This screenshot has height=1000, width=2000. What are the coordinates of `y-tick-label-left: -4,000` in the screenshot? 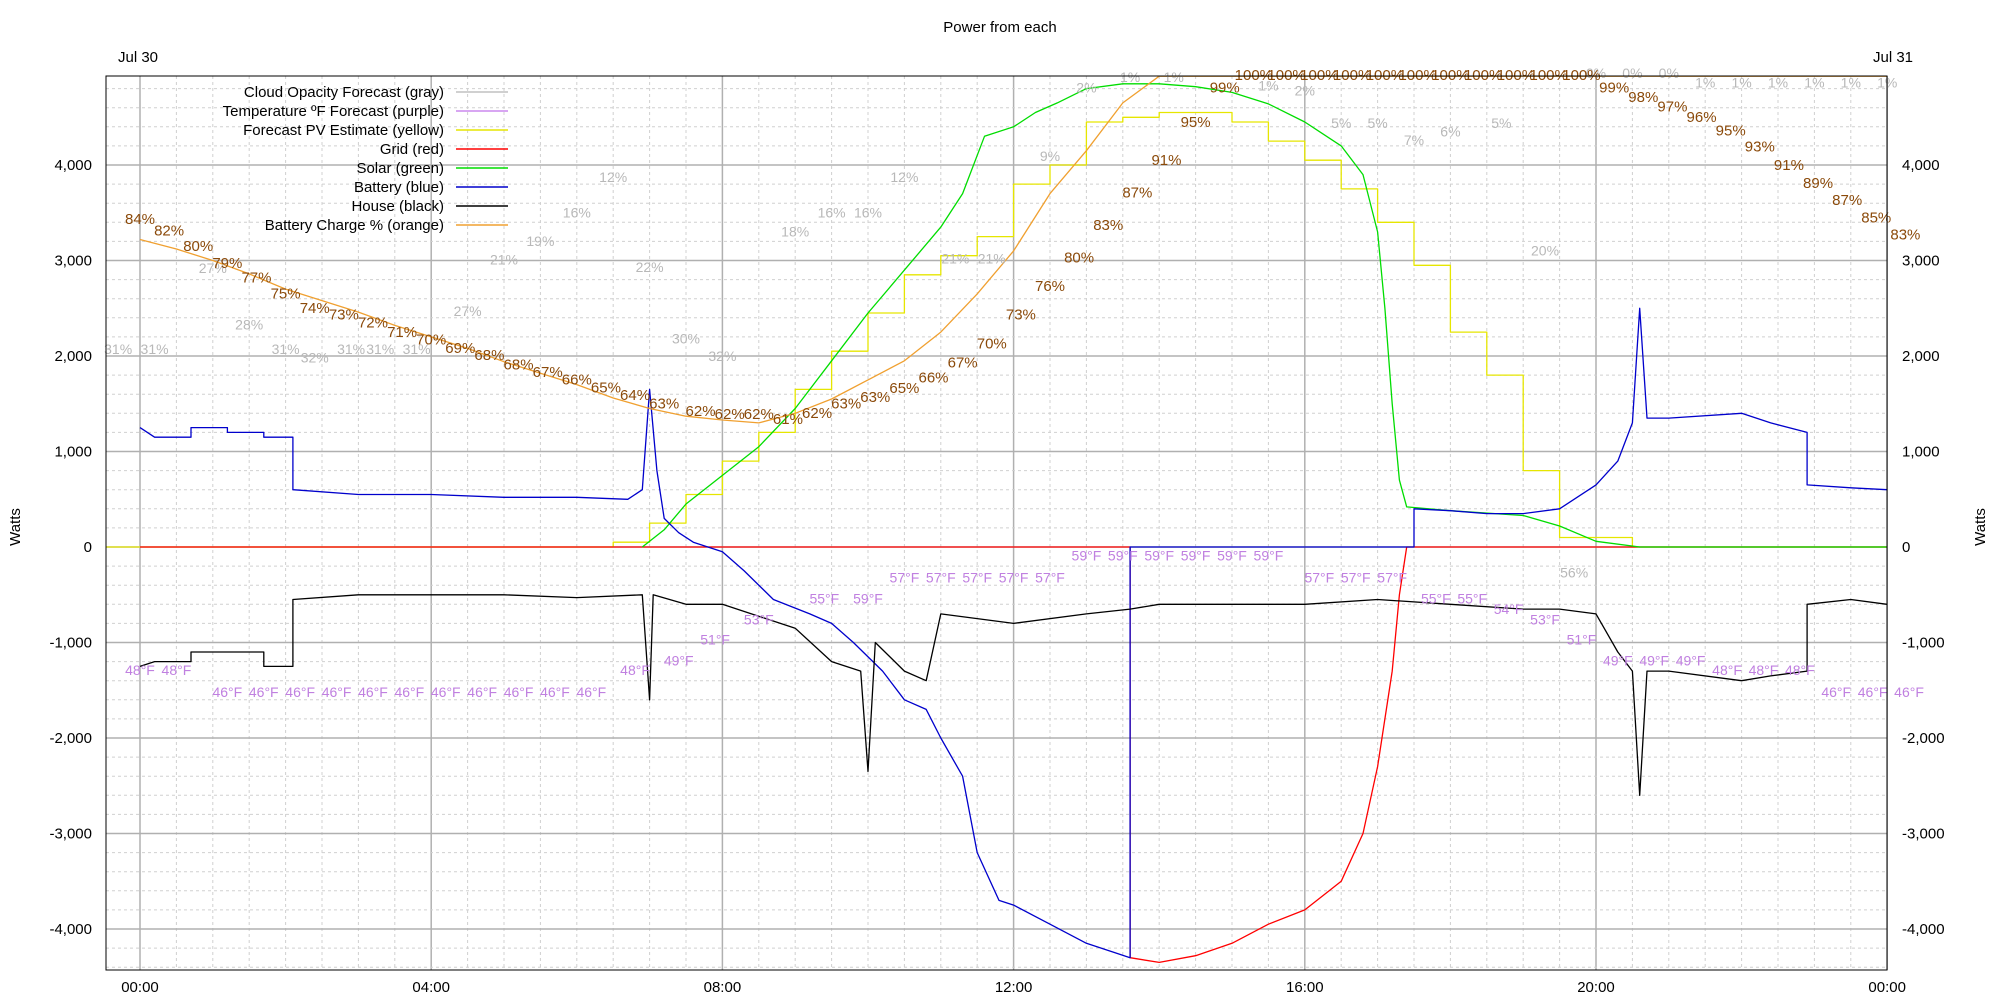 It's located at (70, 929).